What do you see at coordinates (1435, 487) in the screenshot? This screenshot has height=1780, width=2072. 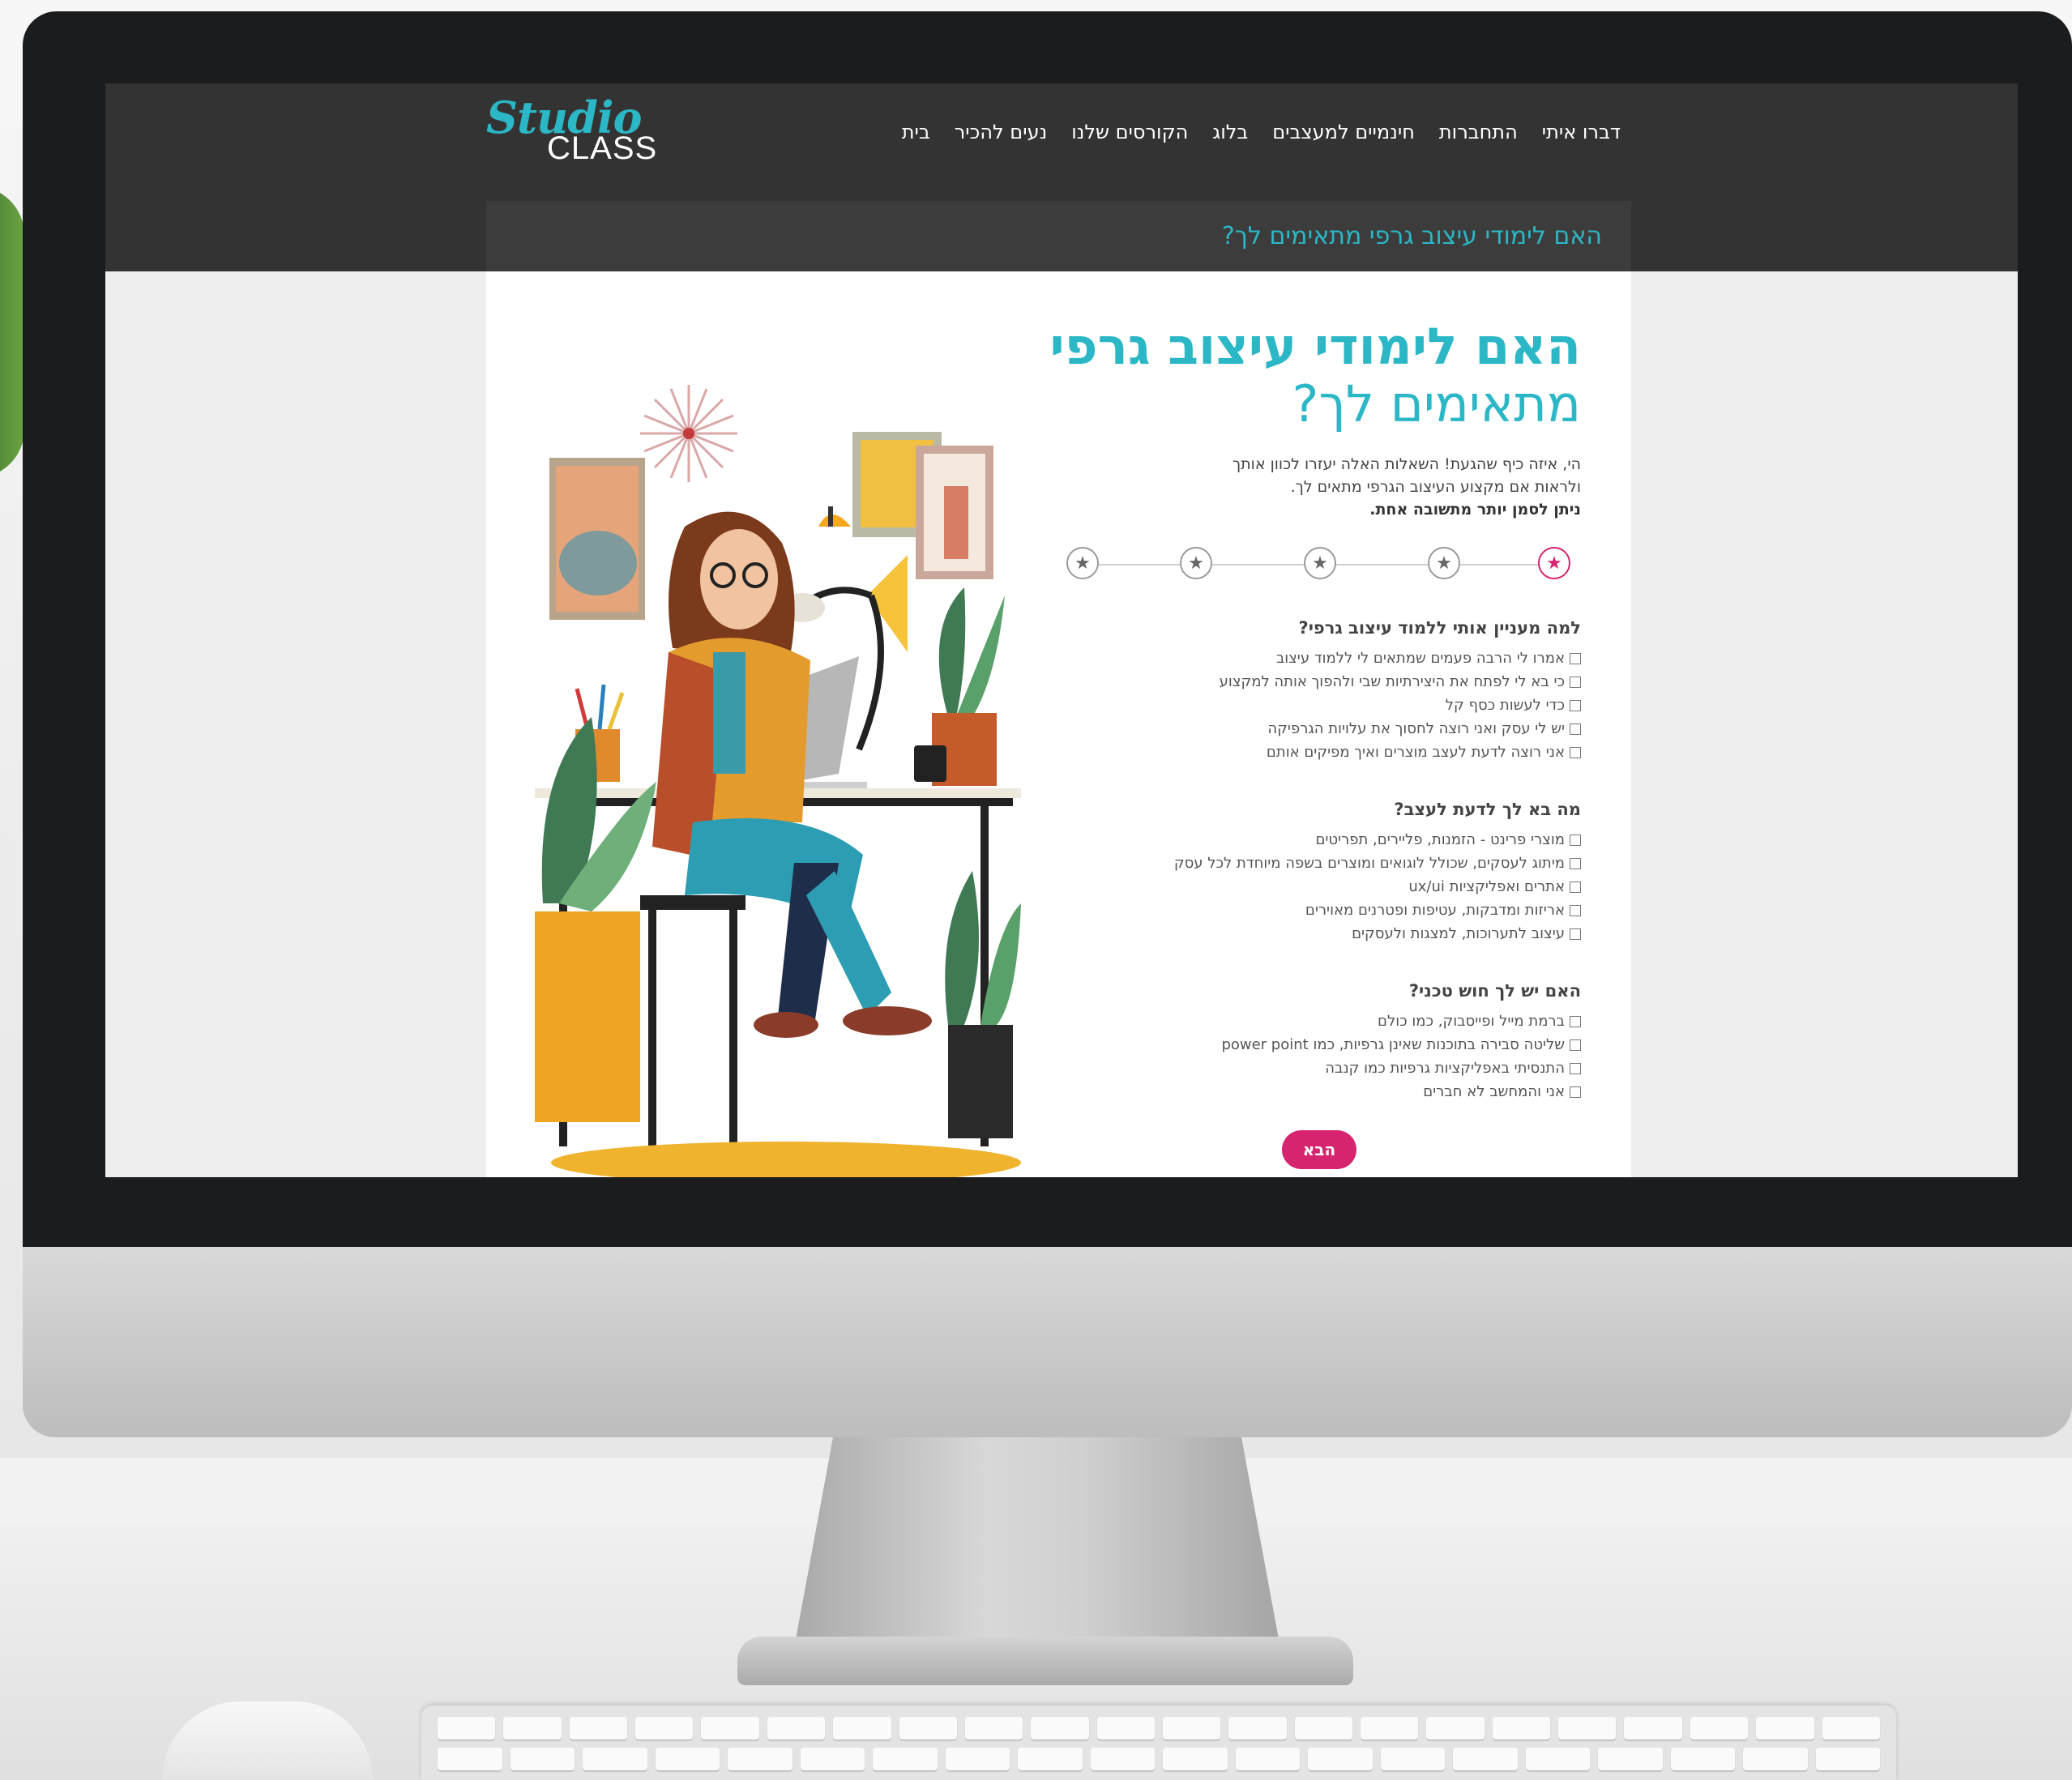 I see `intro-line-2: ולראות אם מקצוע העיצוב הגרפי מתאים לך.` at bounding box center [1435, 487].